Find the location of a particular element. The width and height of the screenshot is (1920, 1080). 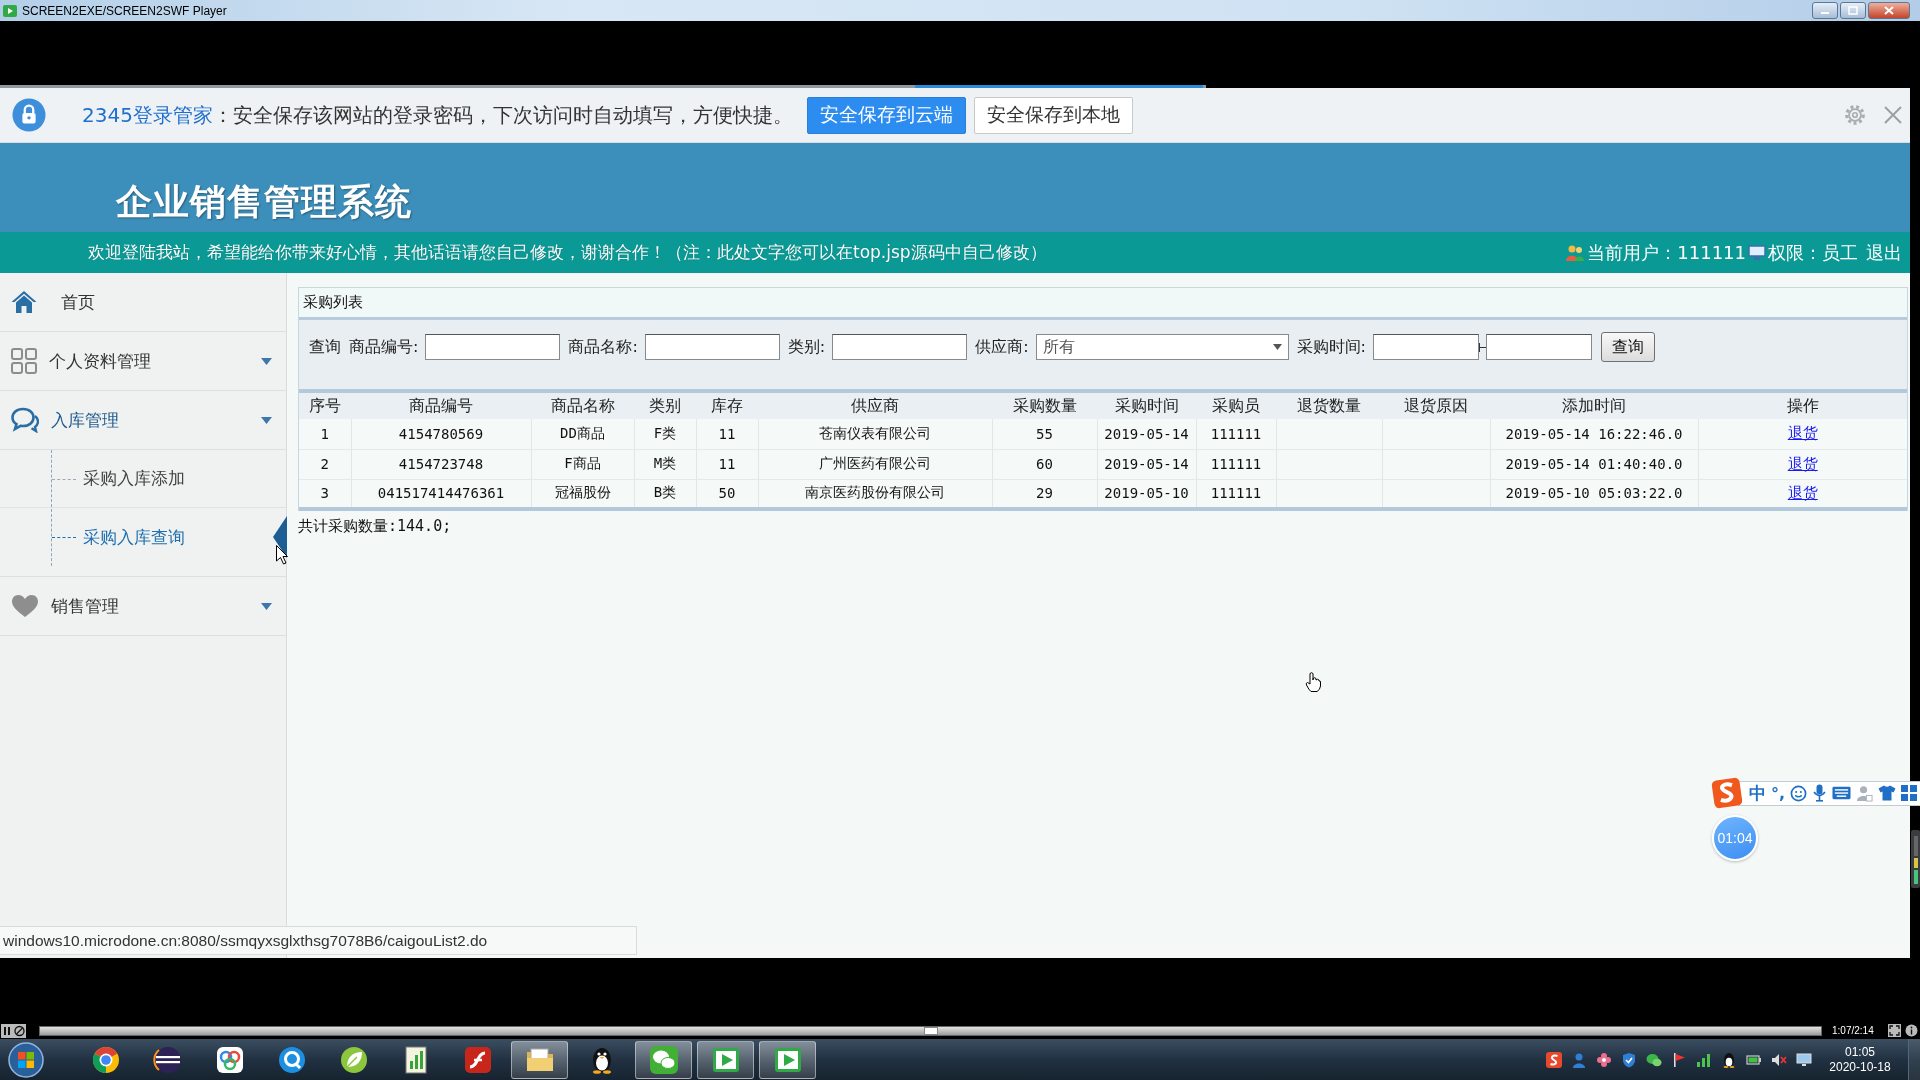

logout-link: 退出 is located at coordinates (1884, 252).